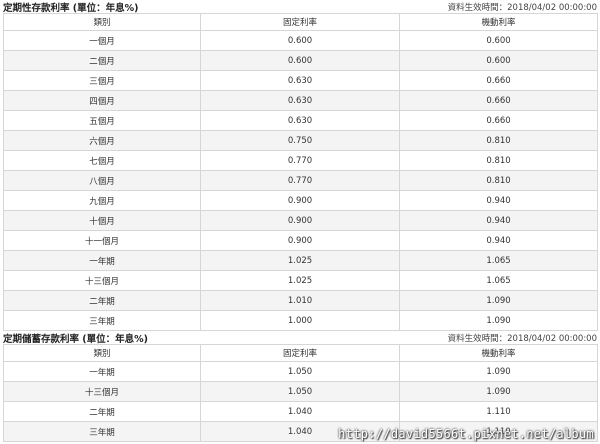 This screenshot has width=600, height=444. I want to click on cell-fixed-rate: 1.040, so click(300, 411).